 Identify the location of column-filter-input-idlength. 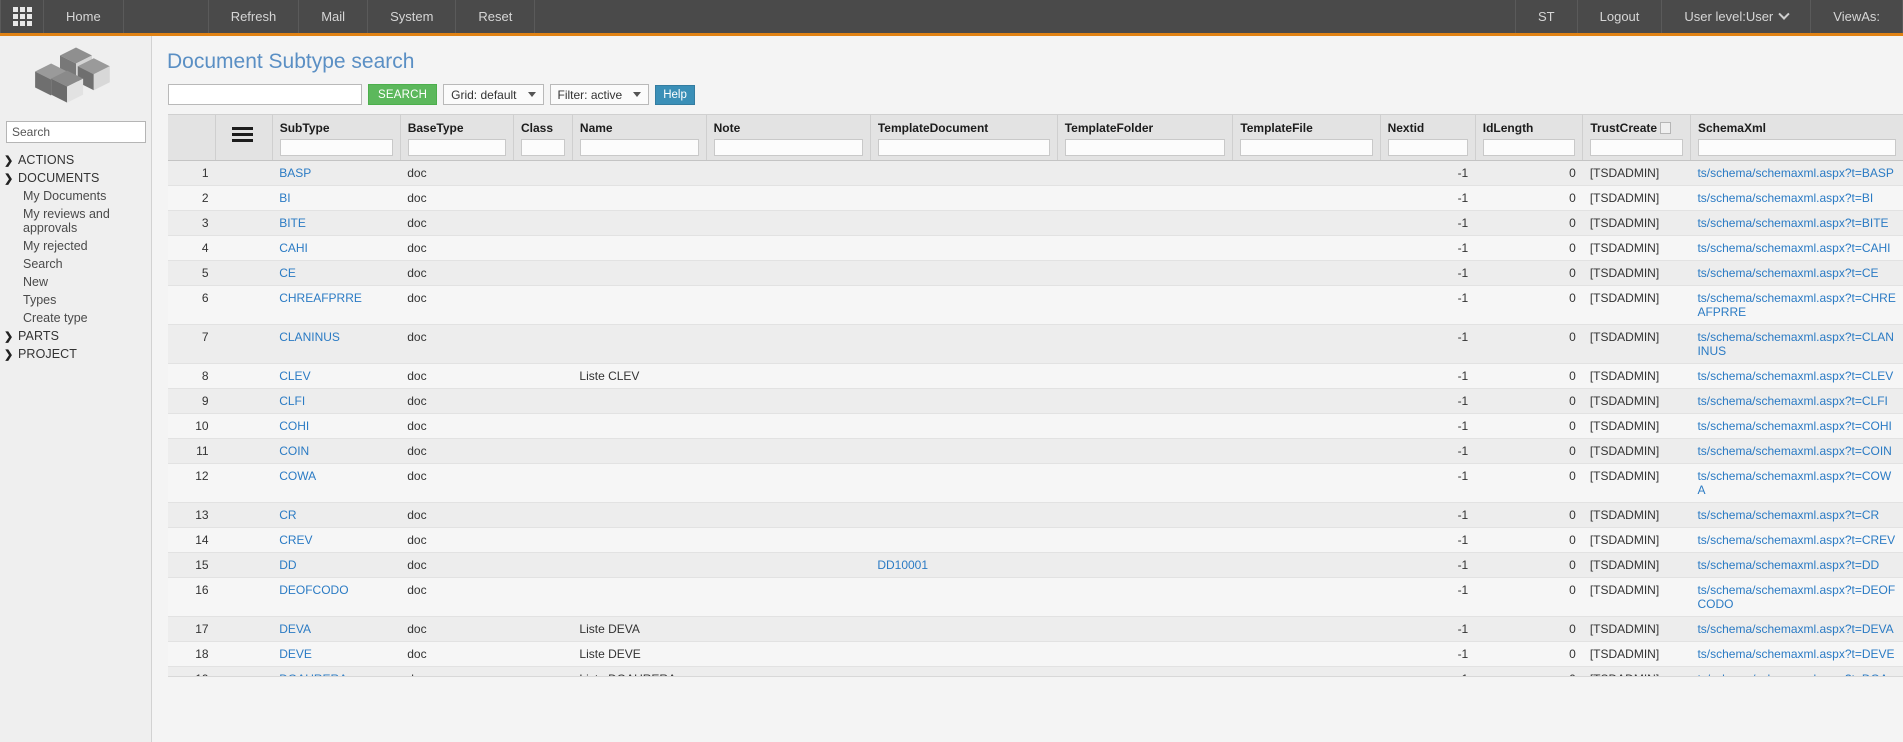
(1529, 147).